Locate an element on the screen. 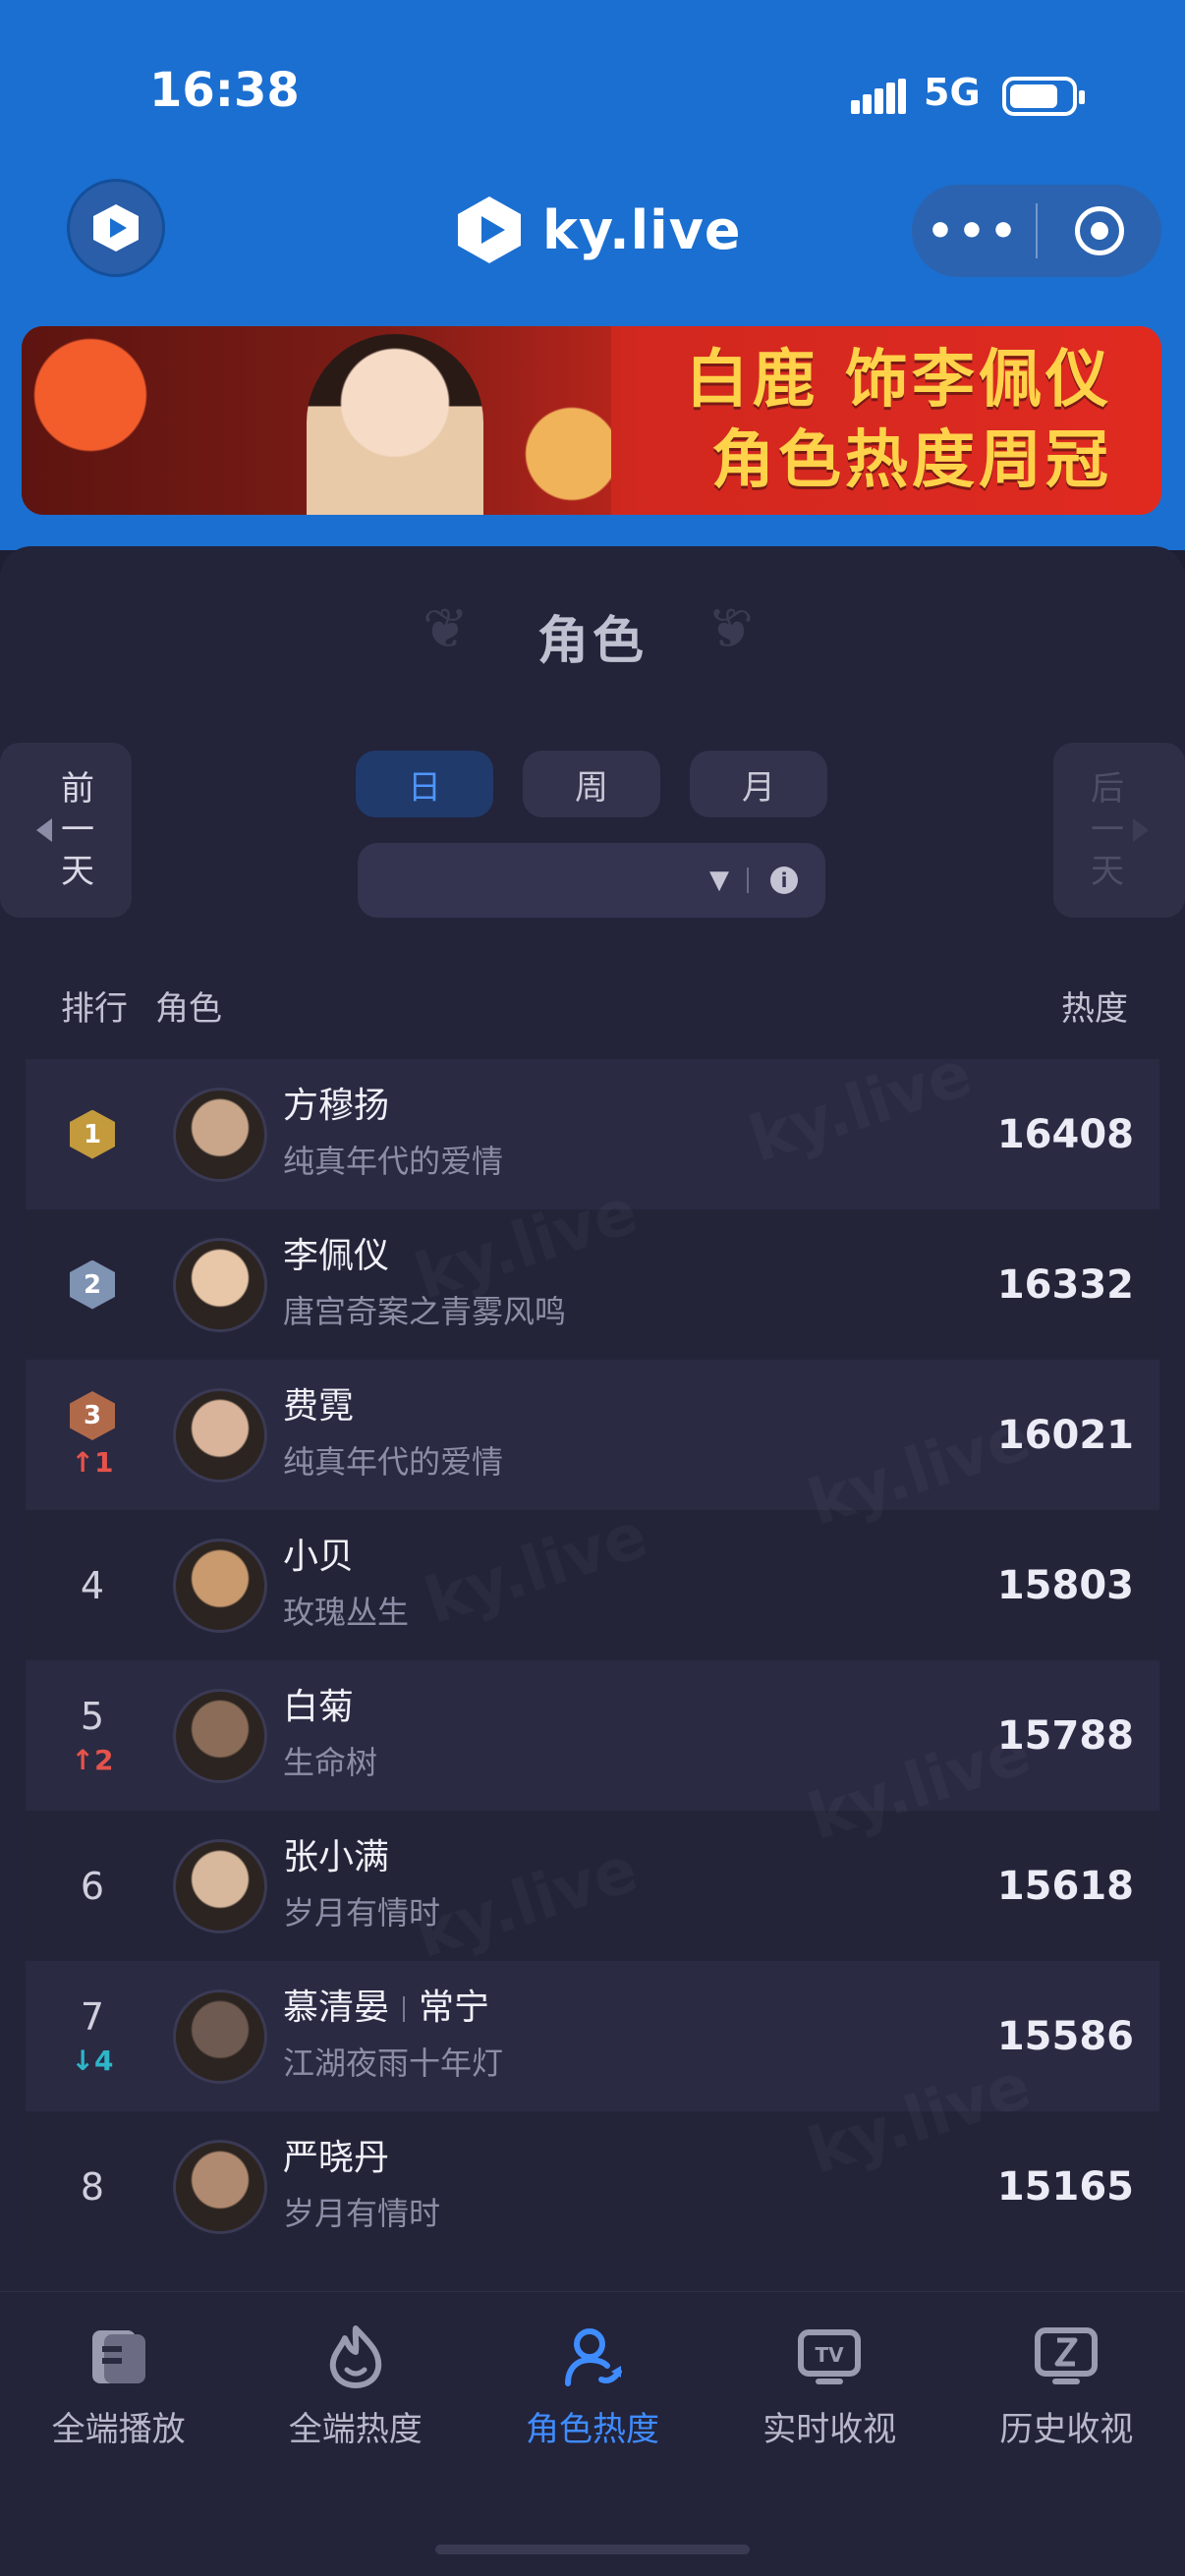 This screenshot has height=2576, width=1185. person-icon is located at coordinates (592, 2357).